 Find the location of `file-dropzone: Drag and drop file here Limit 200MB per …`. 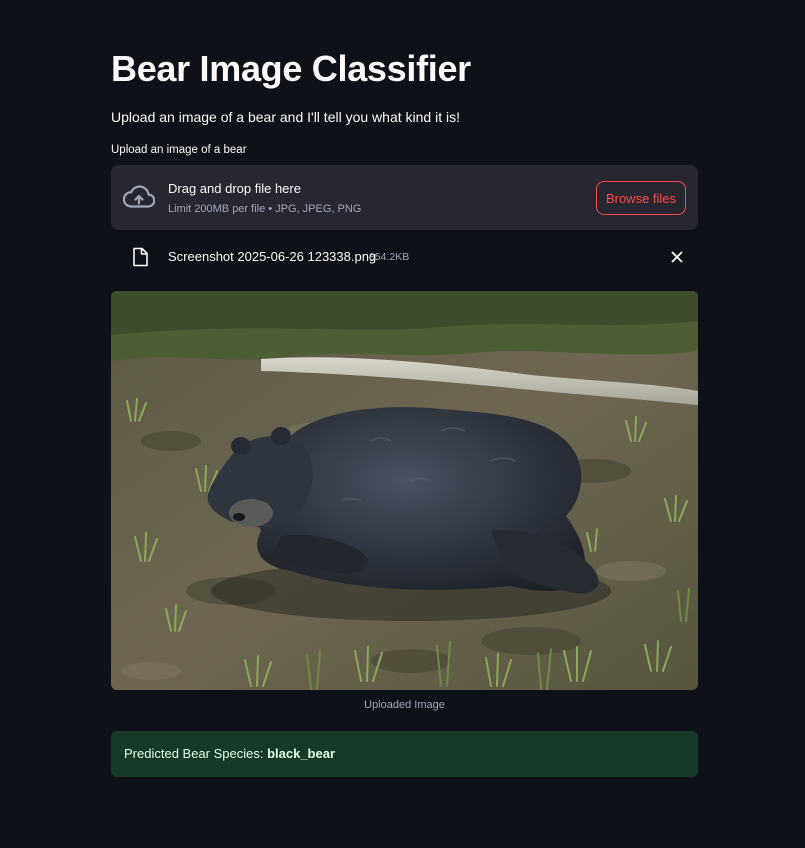

file-dropzone: Drag and drop file here Limit 200MB per … is located at coordinates (404, 197).